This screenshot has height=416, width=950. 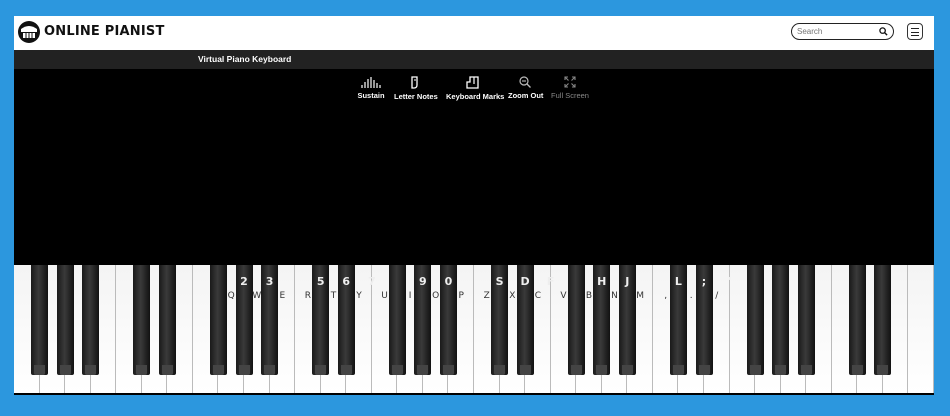 I want to click on black-key-label: 6, so click(x=346, y=281).